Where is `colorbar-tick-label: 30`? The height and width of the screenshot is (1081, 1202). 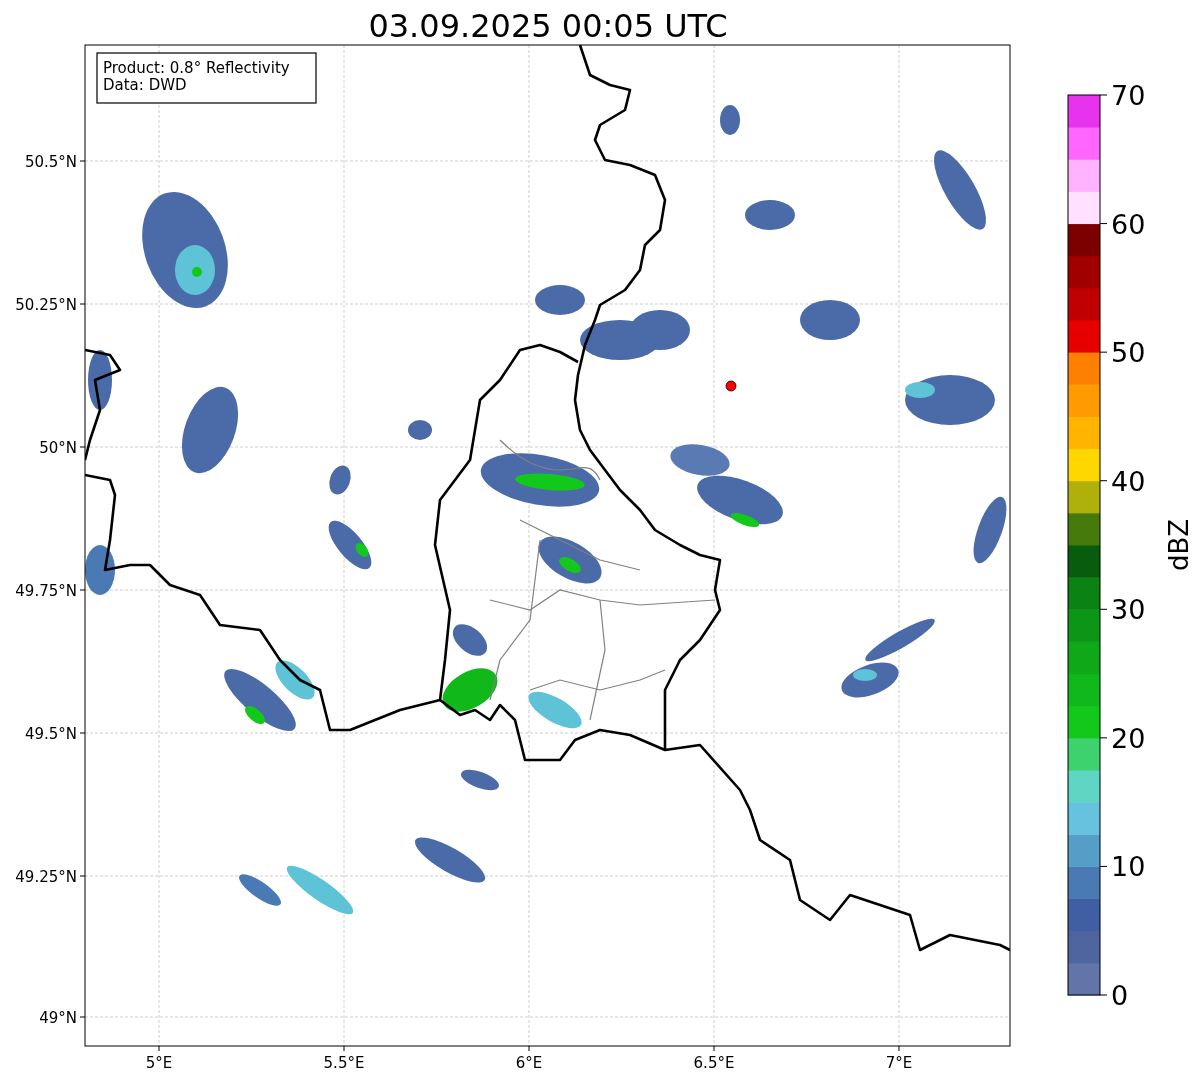 colorbar-tick-label: 30 is located at coordinates (1128, 610).